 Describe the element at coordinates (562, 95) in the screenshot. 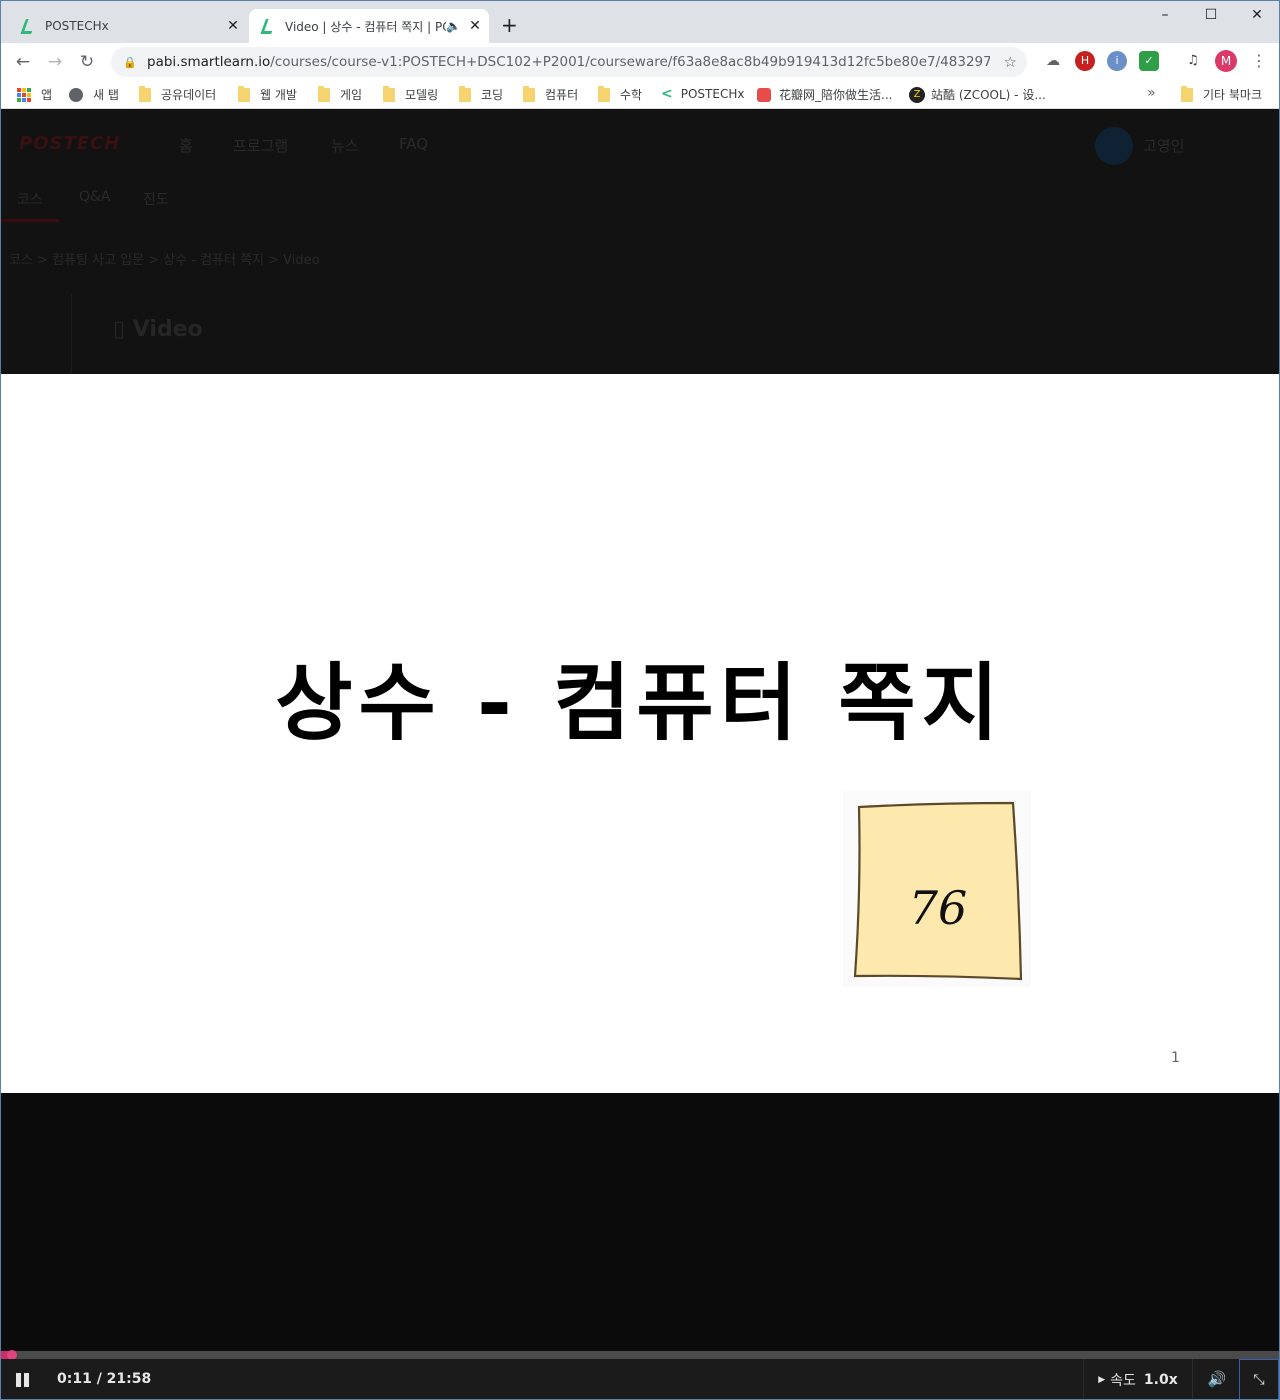

I see `bookmark-label: 컴퓨터` at that location.